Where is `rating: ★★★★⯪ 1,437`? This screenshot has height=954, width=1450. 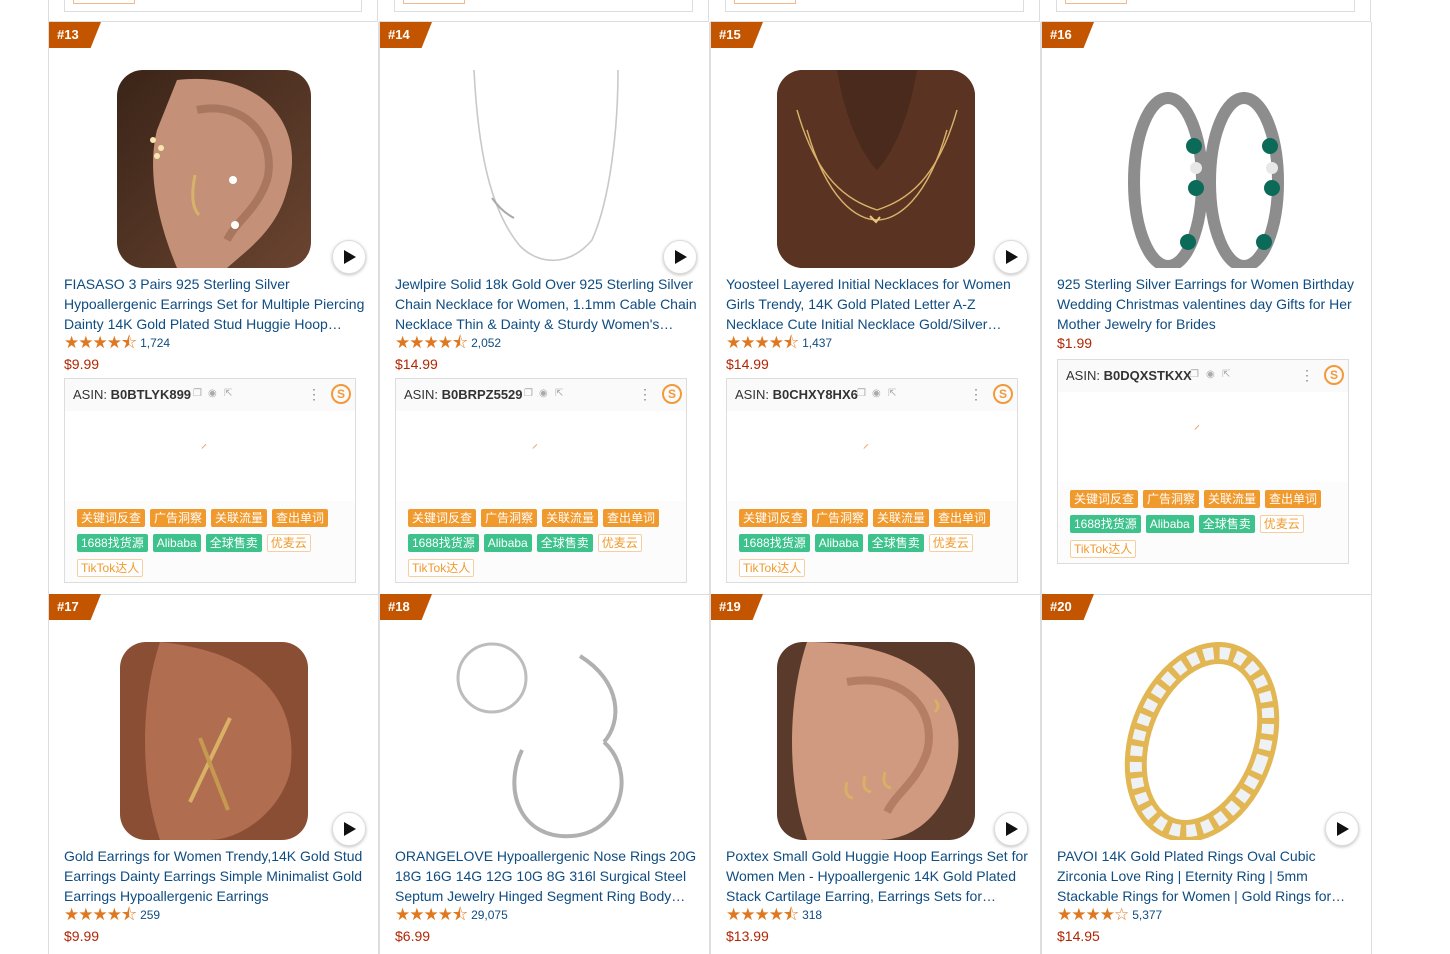
rating: ★★★★⯪ 1,437 is located at coordinates (779, 342).